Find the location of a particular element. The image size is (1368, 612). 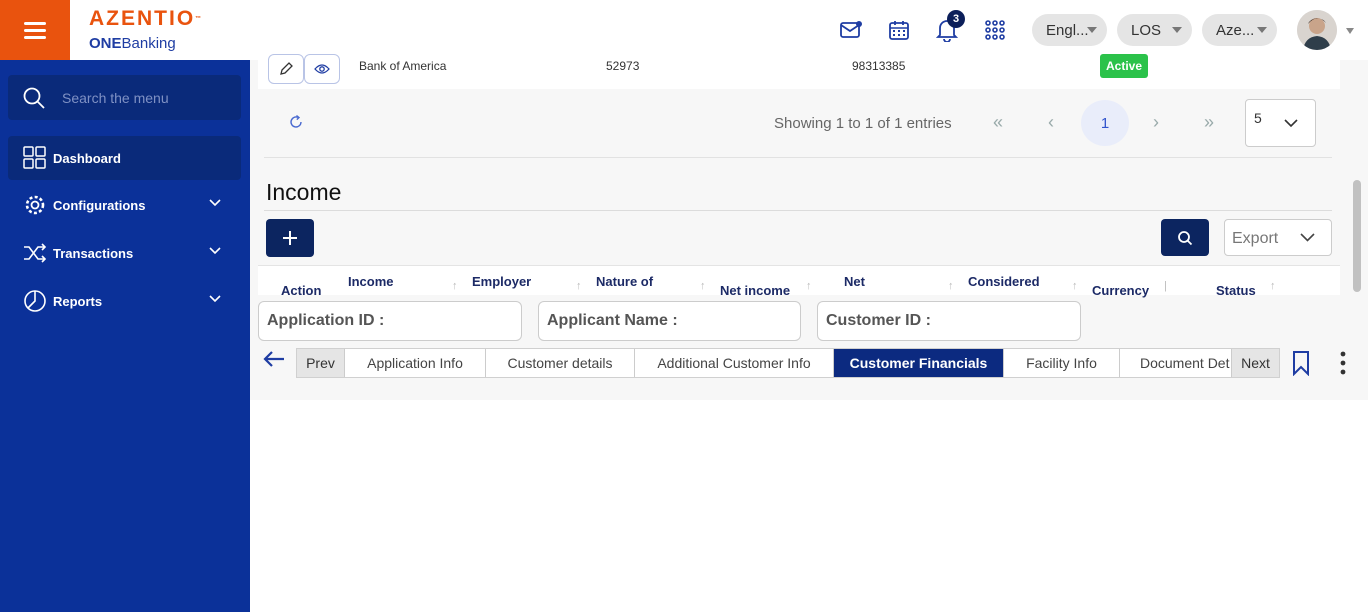

add-income-button is located at coordinates (290, 238).